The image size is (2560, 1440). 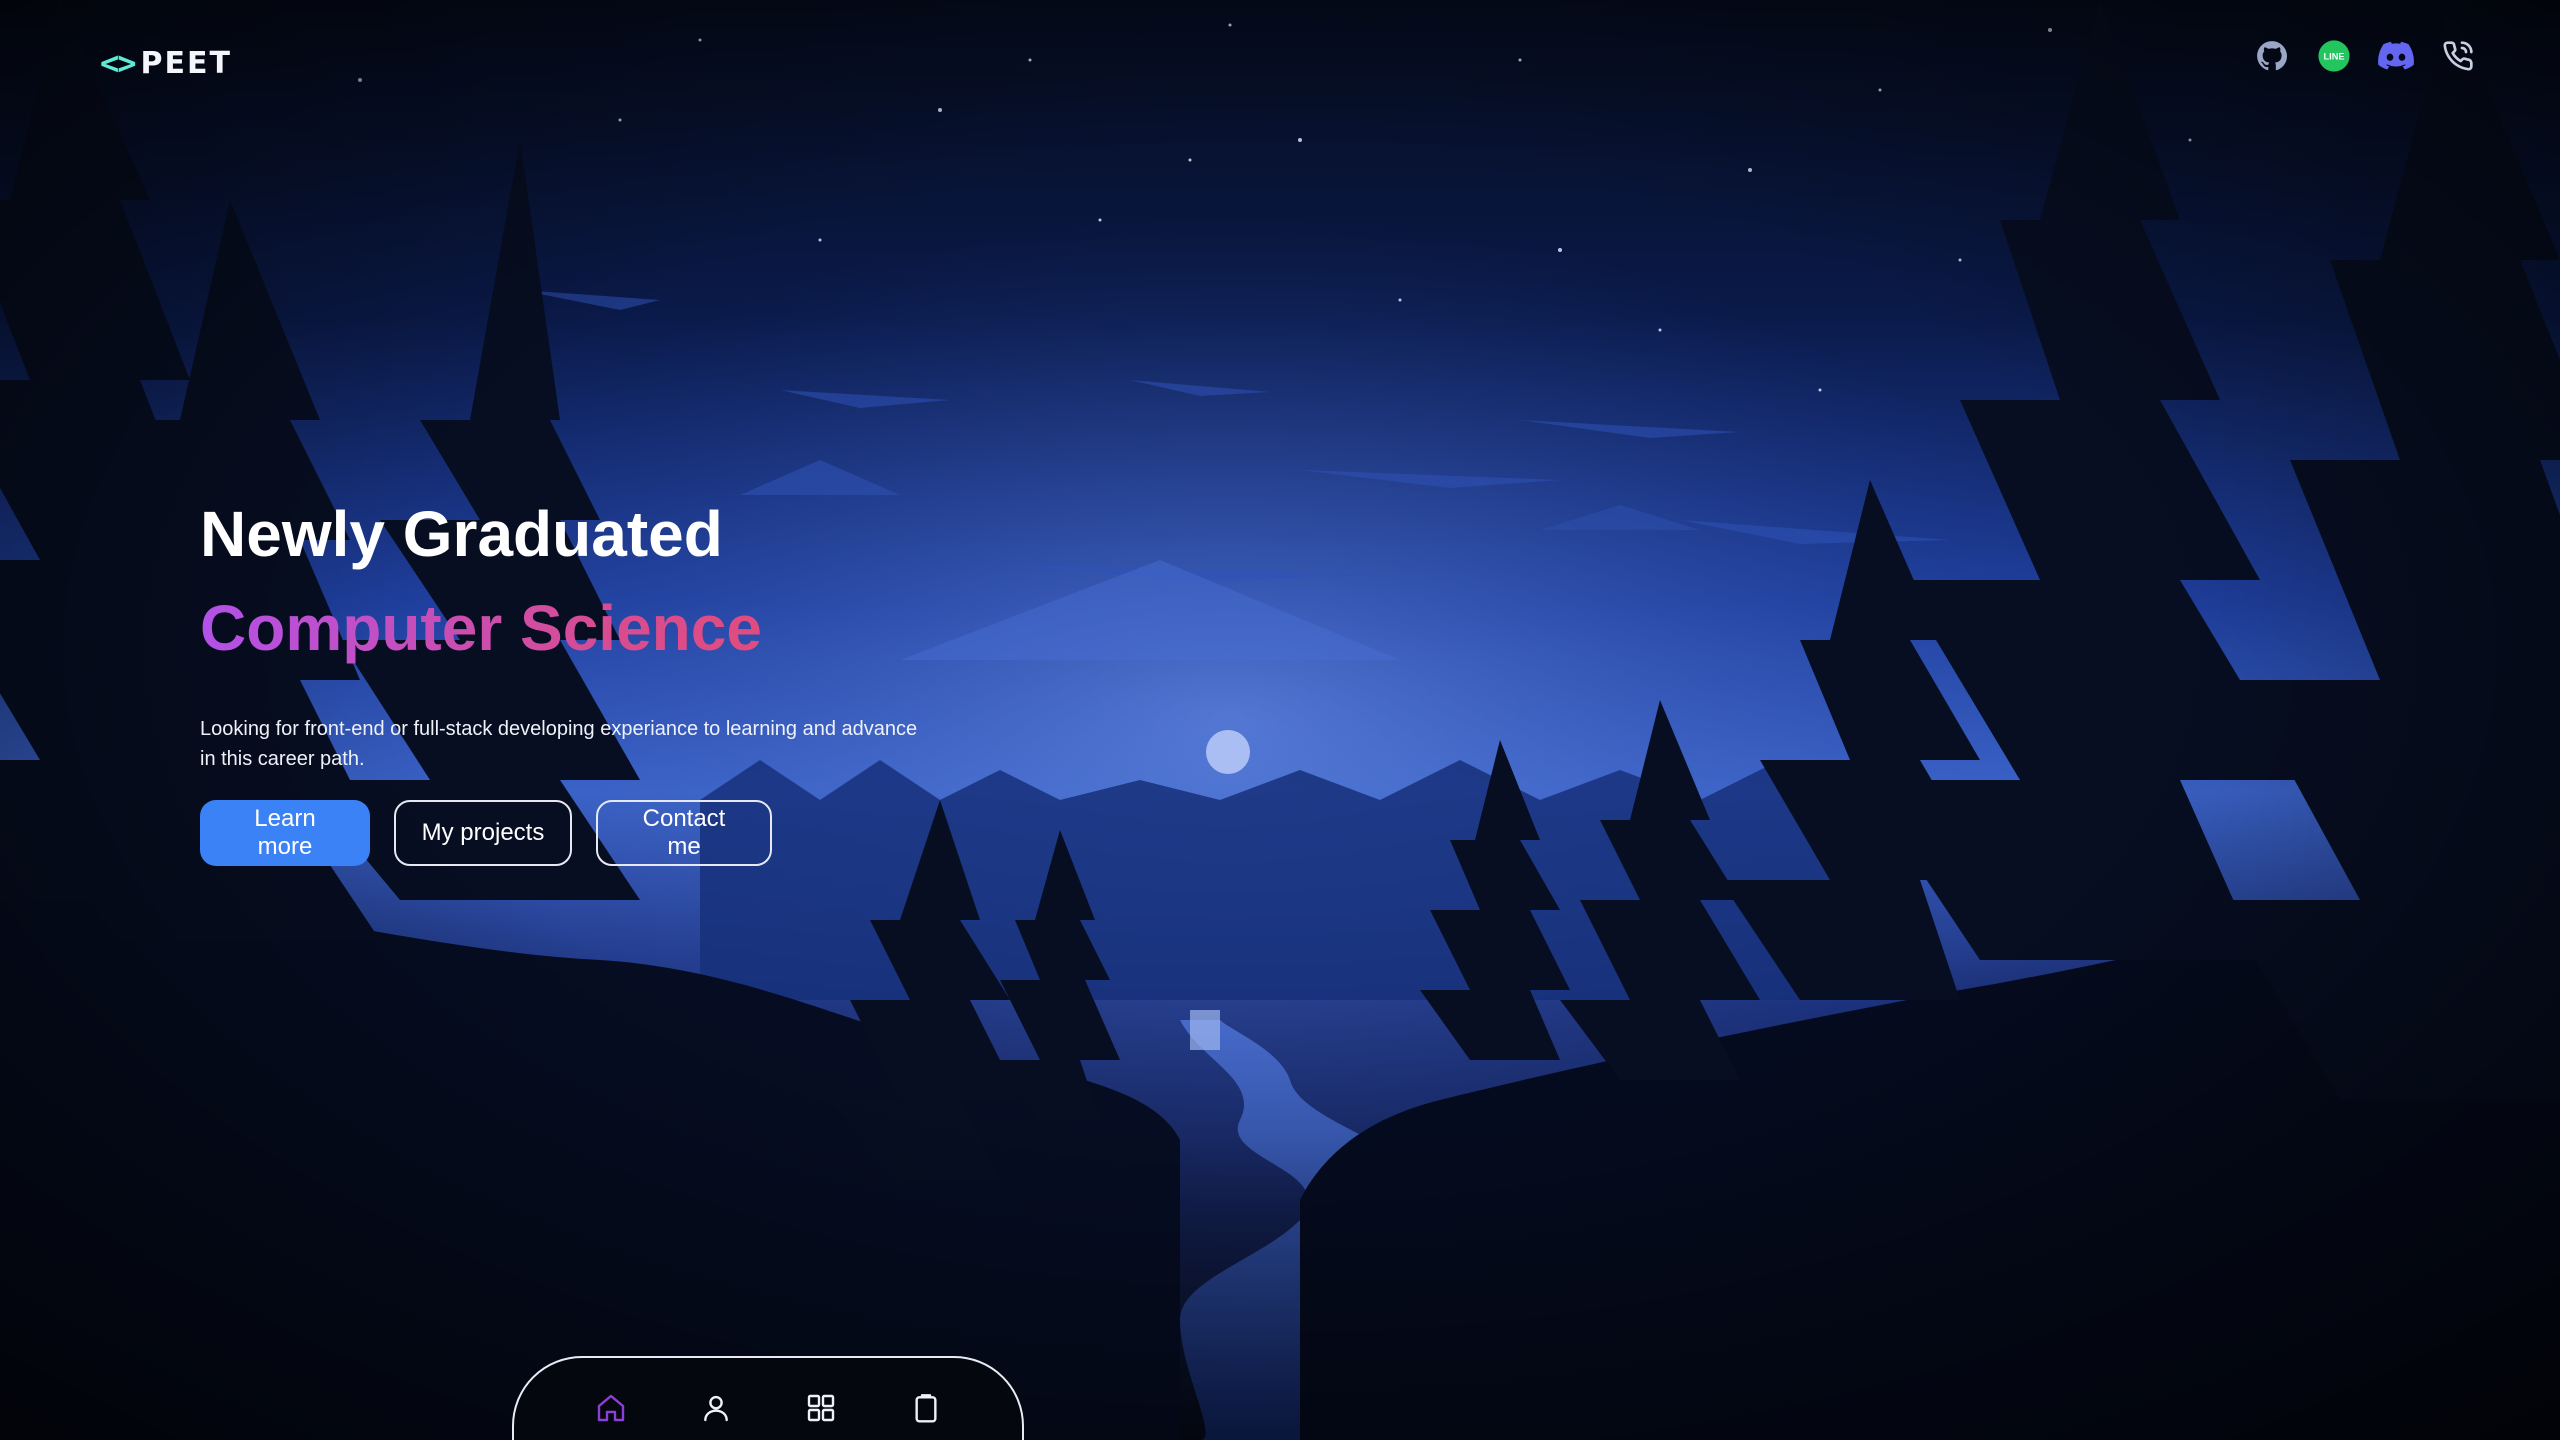 What do you see at coordinates (118, 63) in the screenshot?
I see `logo-code-brackets: <>` at bounding box center [118, 63].